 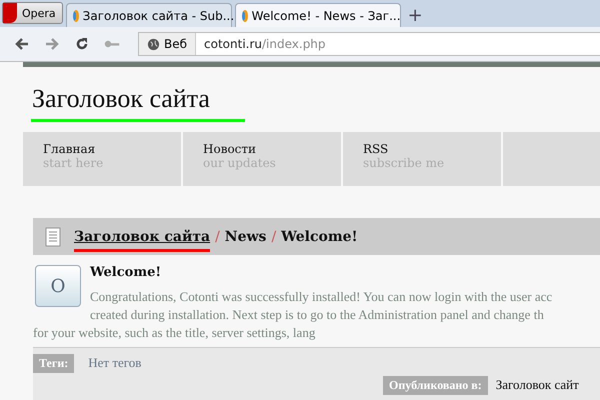 I want to click on published-value: Заголовок сайт, so click(x=537, y=385).